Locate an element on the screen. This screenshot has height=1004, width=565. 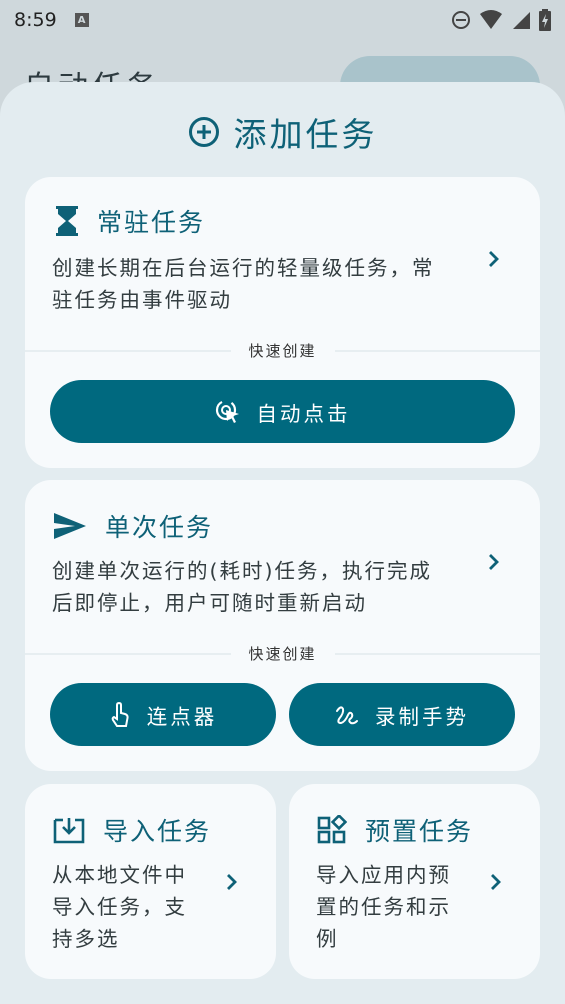
preset-task-card: 预置任务 导入应用内预 置的任务和示 例 is located at coordinates (414, 881).